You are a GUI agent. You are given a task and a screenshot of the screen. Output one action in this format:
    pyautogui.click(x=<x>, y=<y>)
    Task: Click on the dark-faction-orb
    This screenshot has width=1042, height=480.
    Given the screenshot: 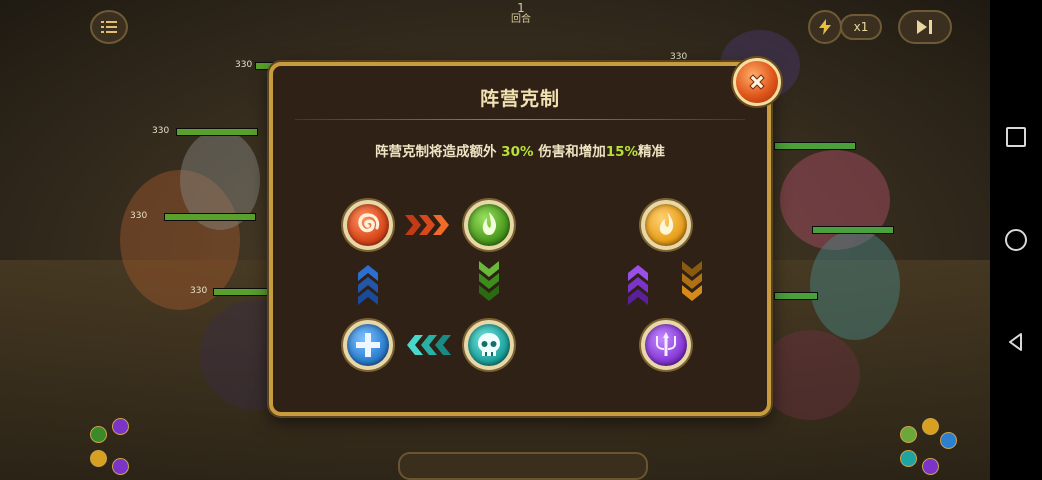 What is the action you would take?
    pyautogui.click(x=666, y=345)
    